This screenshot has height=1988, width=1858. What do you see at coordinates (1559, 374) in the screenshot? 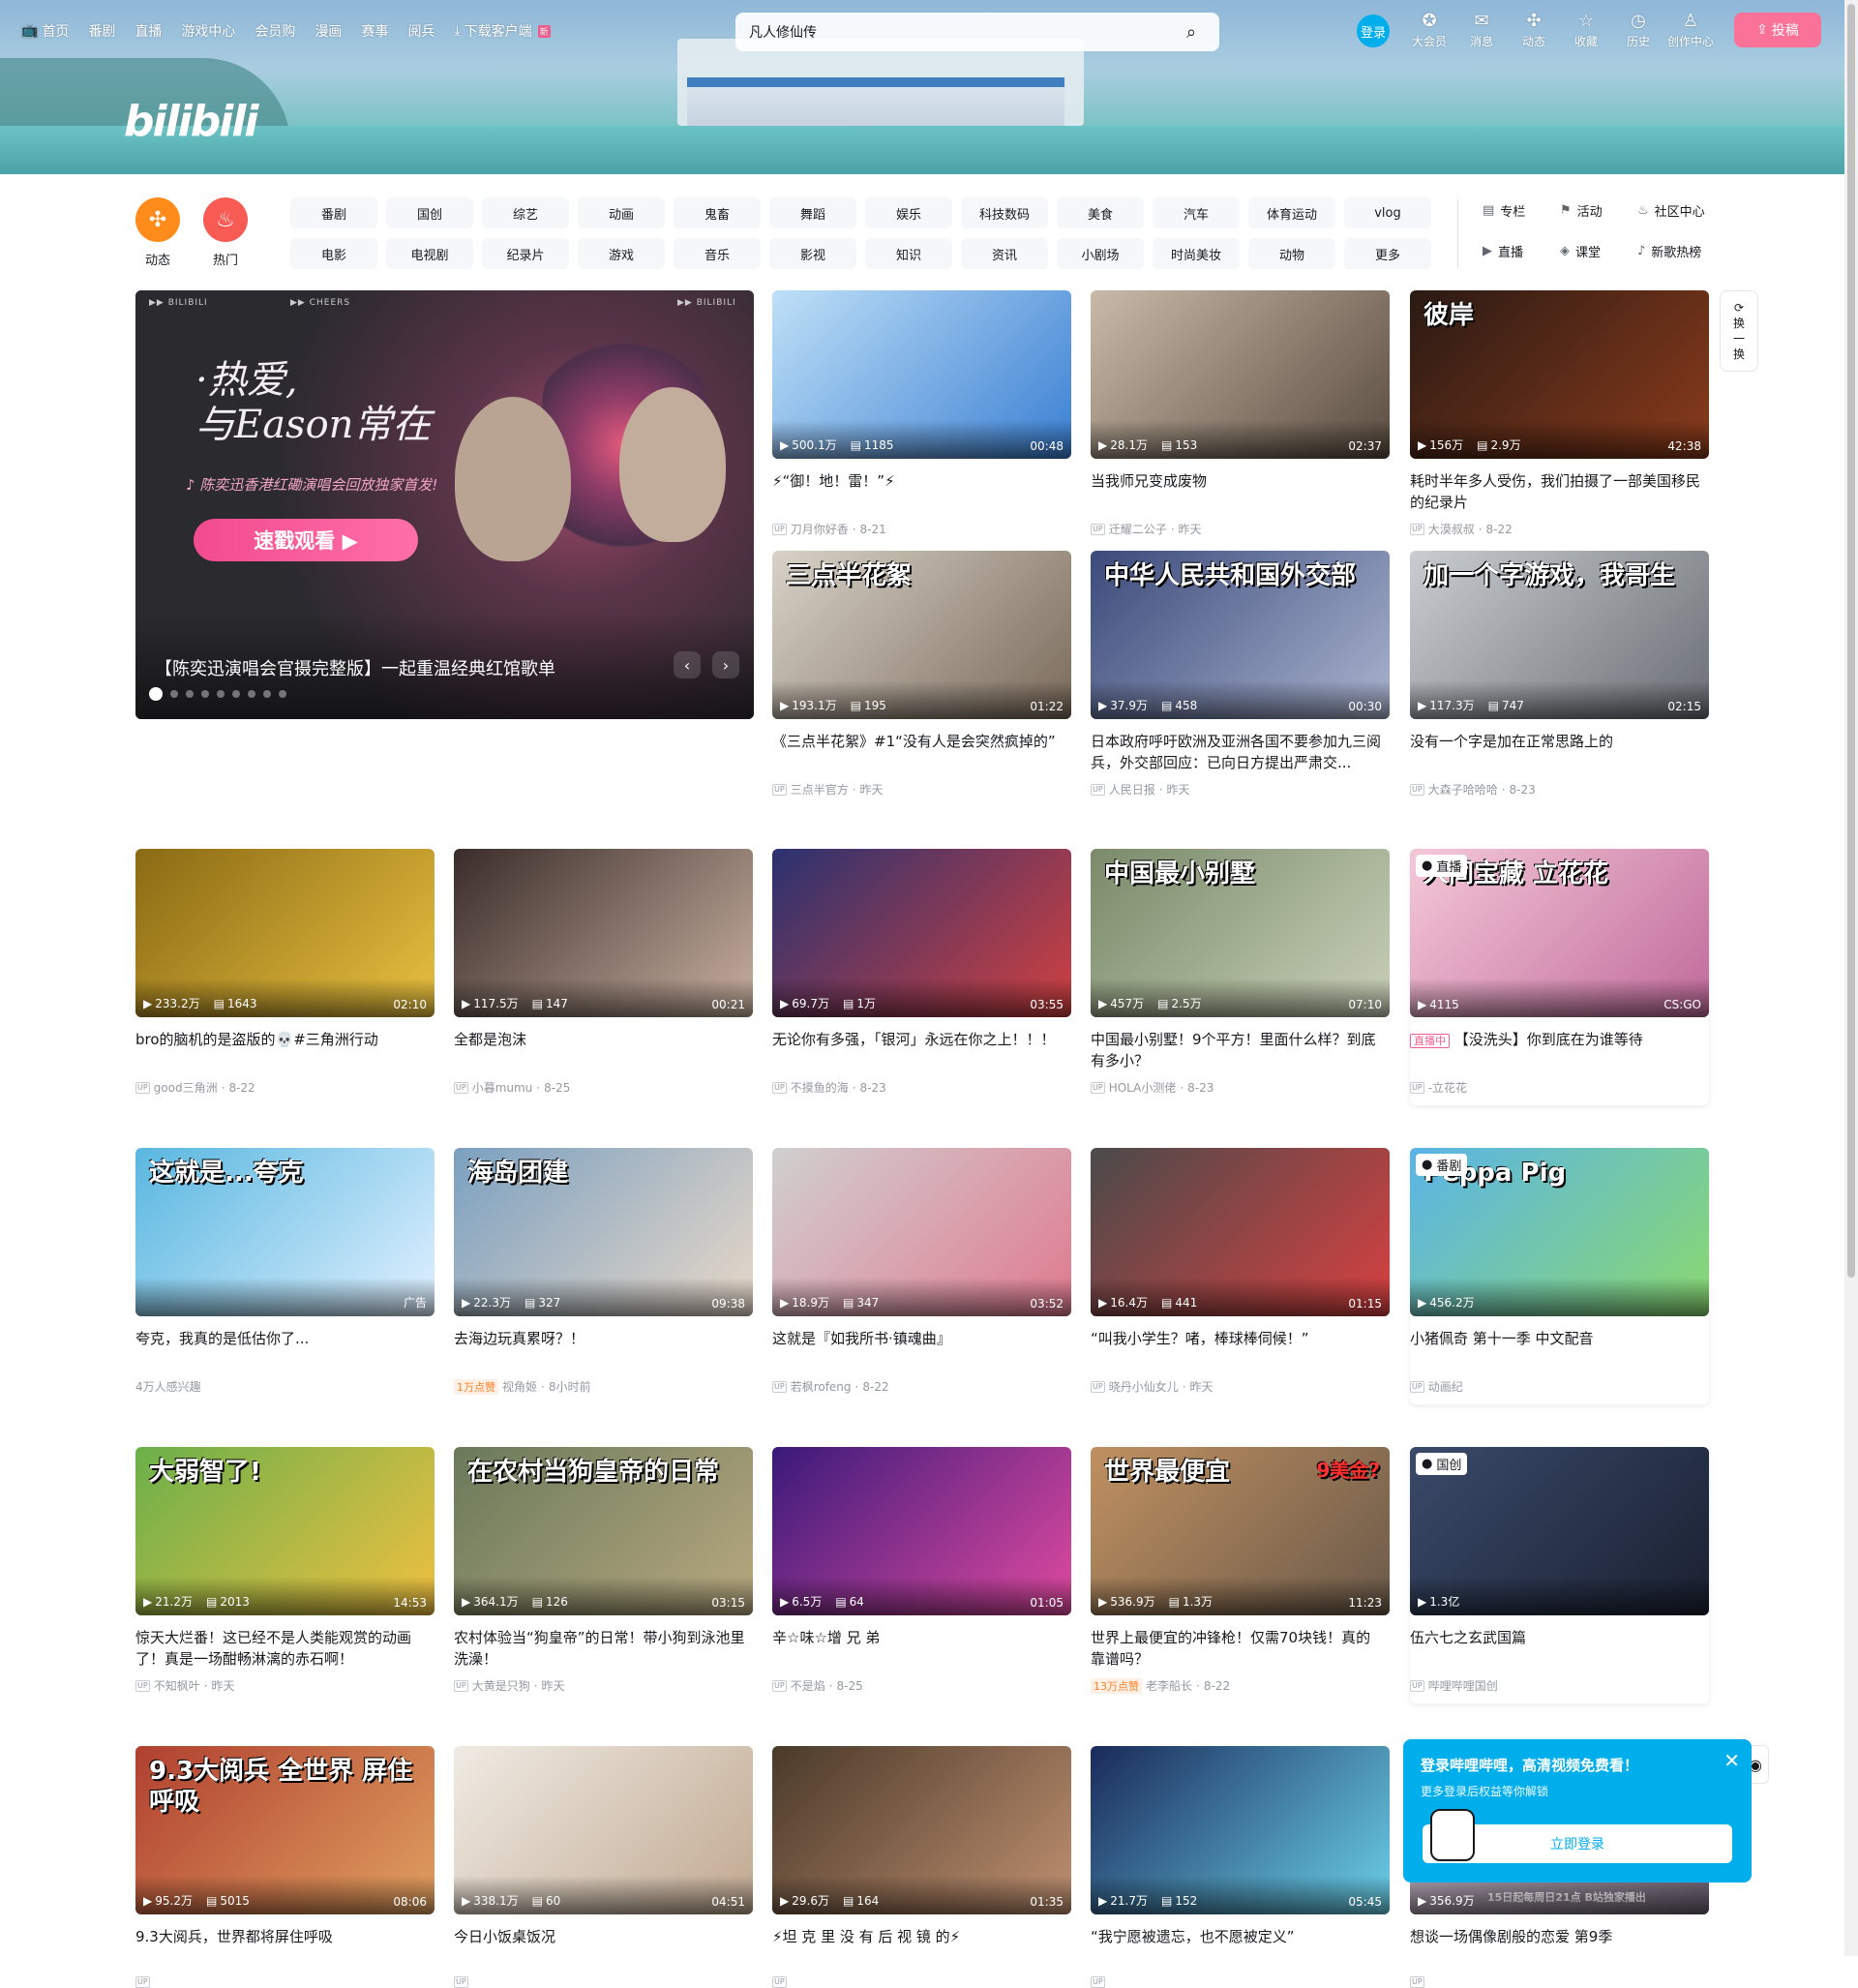
I see `video-thumbnail: 彼岸 ▶ 156万 ▤ 2.9万 42:38` at bounding box center [1559, 374].